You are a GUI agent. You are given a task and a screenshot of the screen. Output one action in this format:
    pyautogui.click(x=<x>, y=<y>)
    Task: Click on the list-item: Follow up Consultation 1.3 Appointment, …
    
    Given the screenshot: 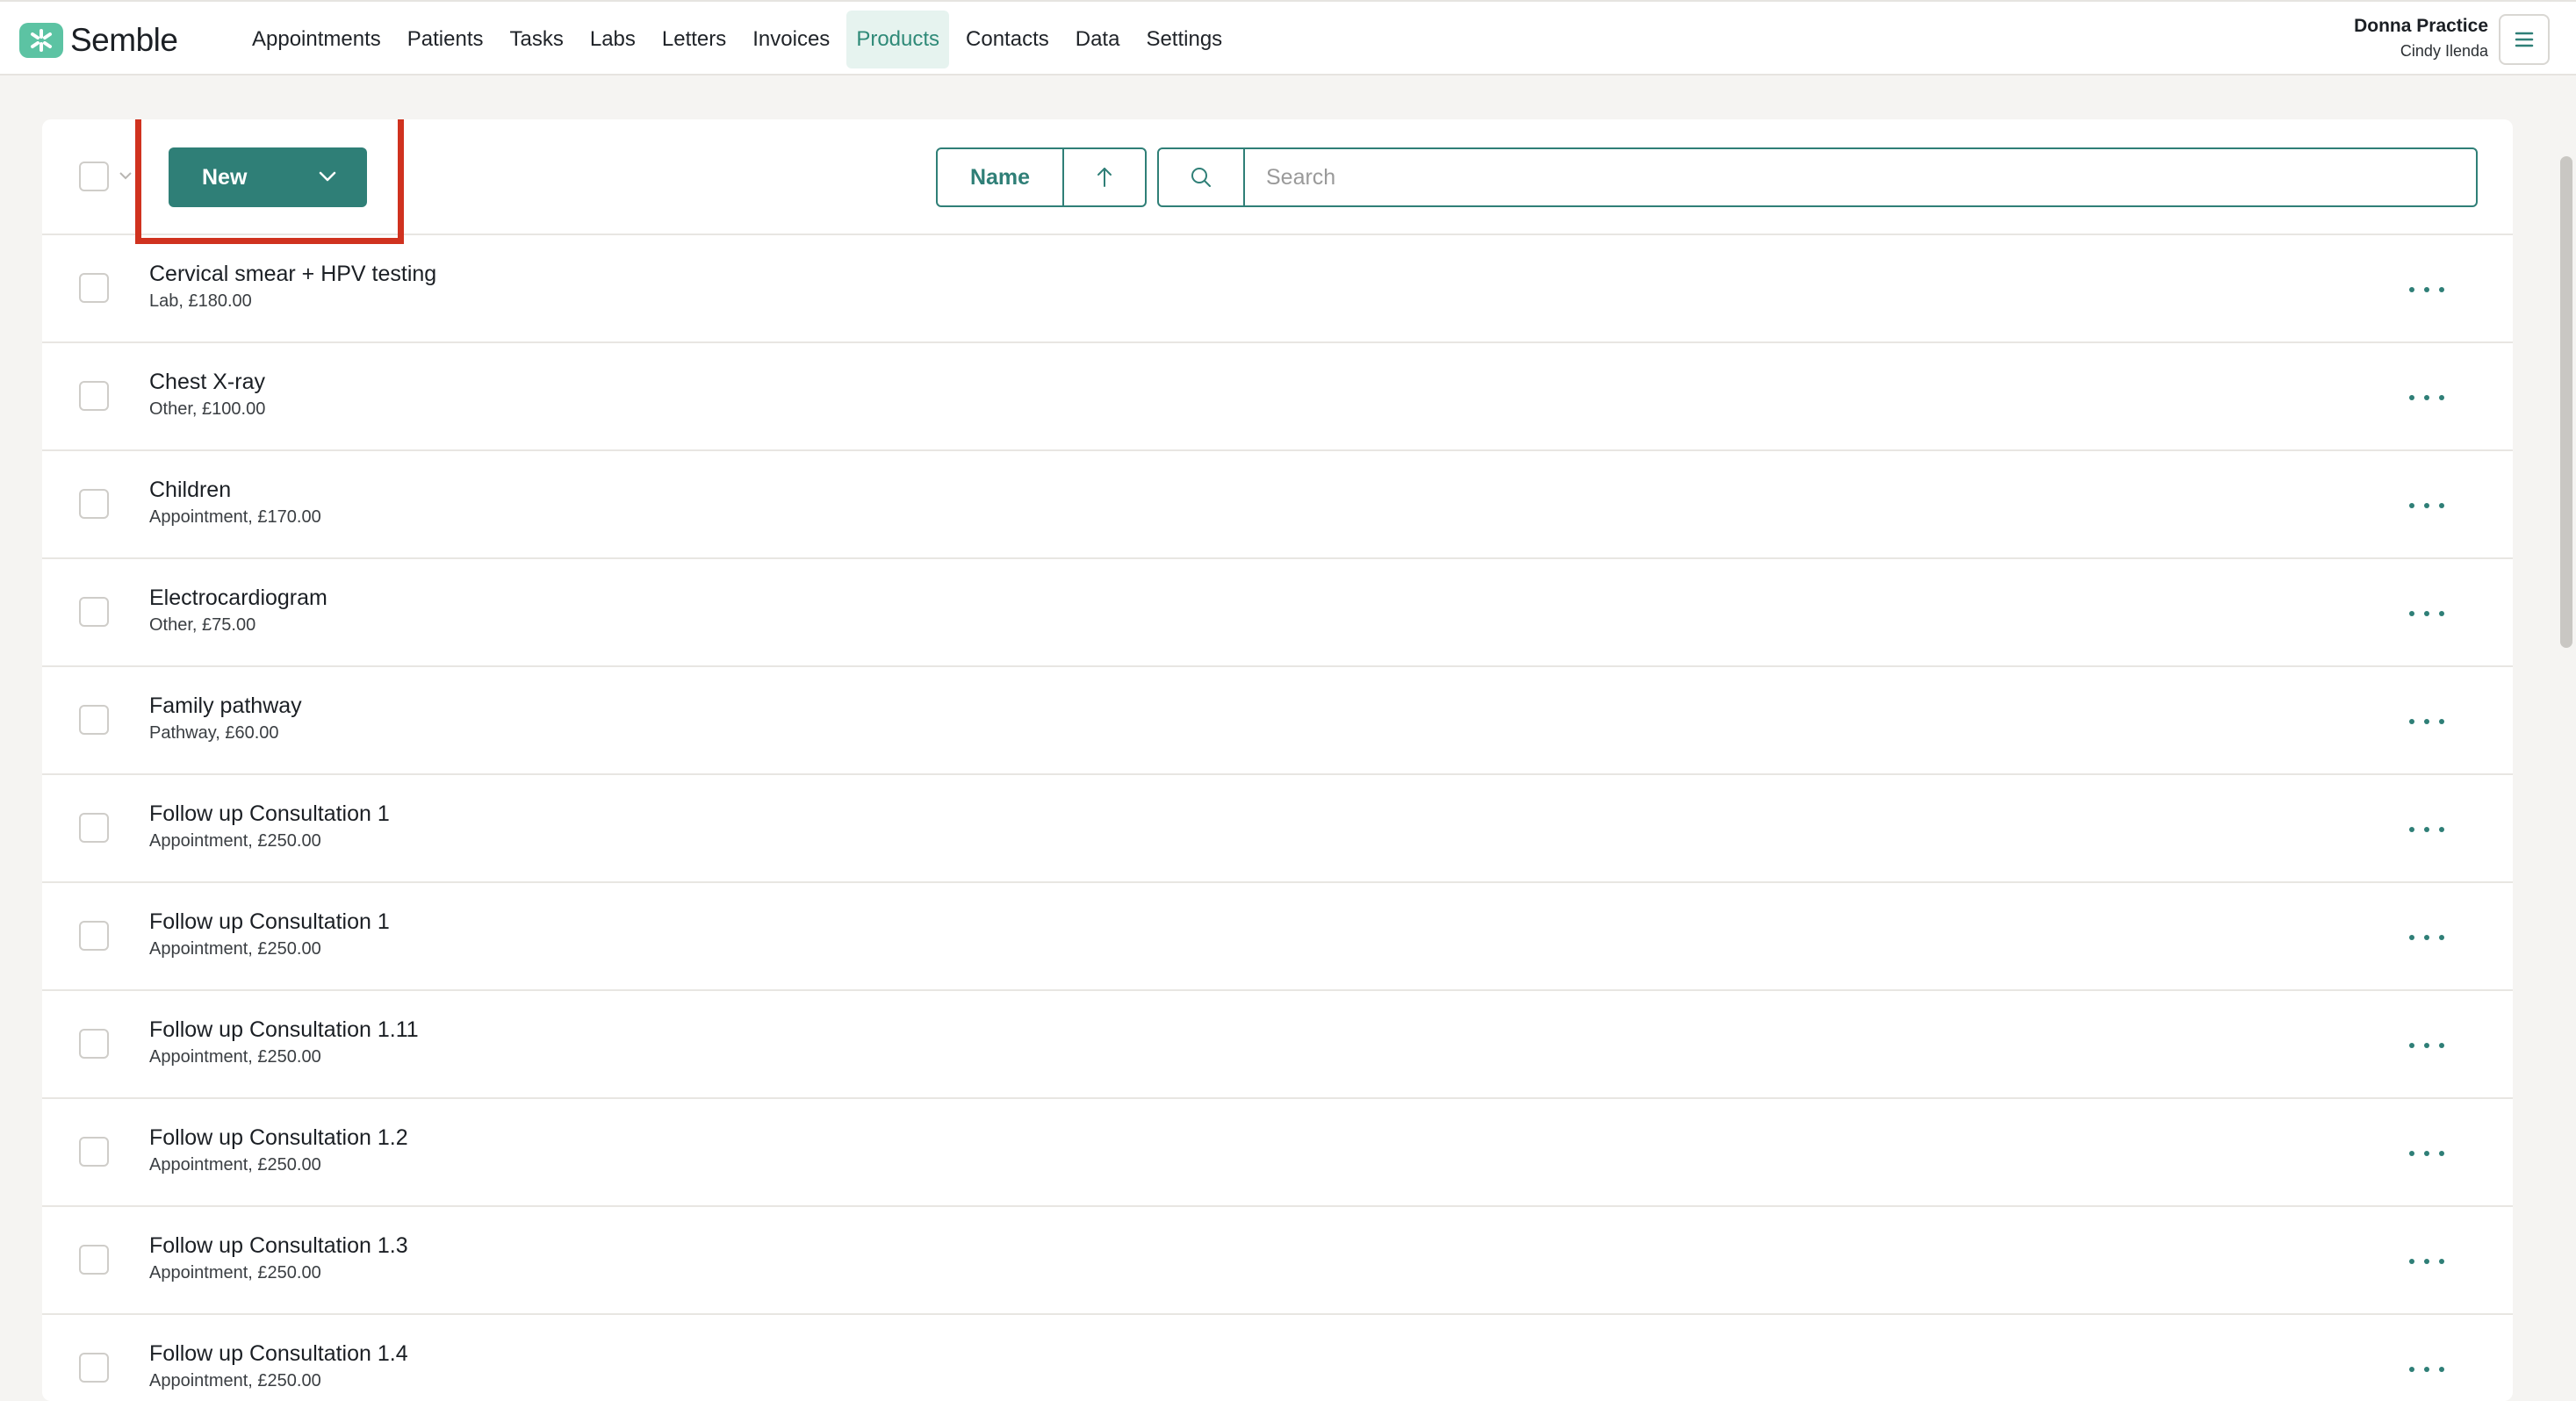 What is the action you would take?
    pyautogui.click(x=1277, y=1261)
    